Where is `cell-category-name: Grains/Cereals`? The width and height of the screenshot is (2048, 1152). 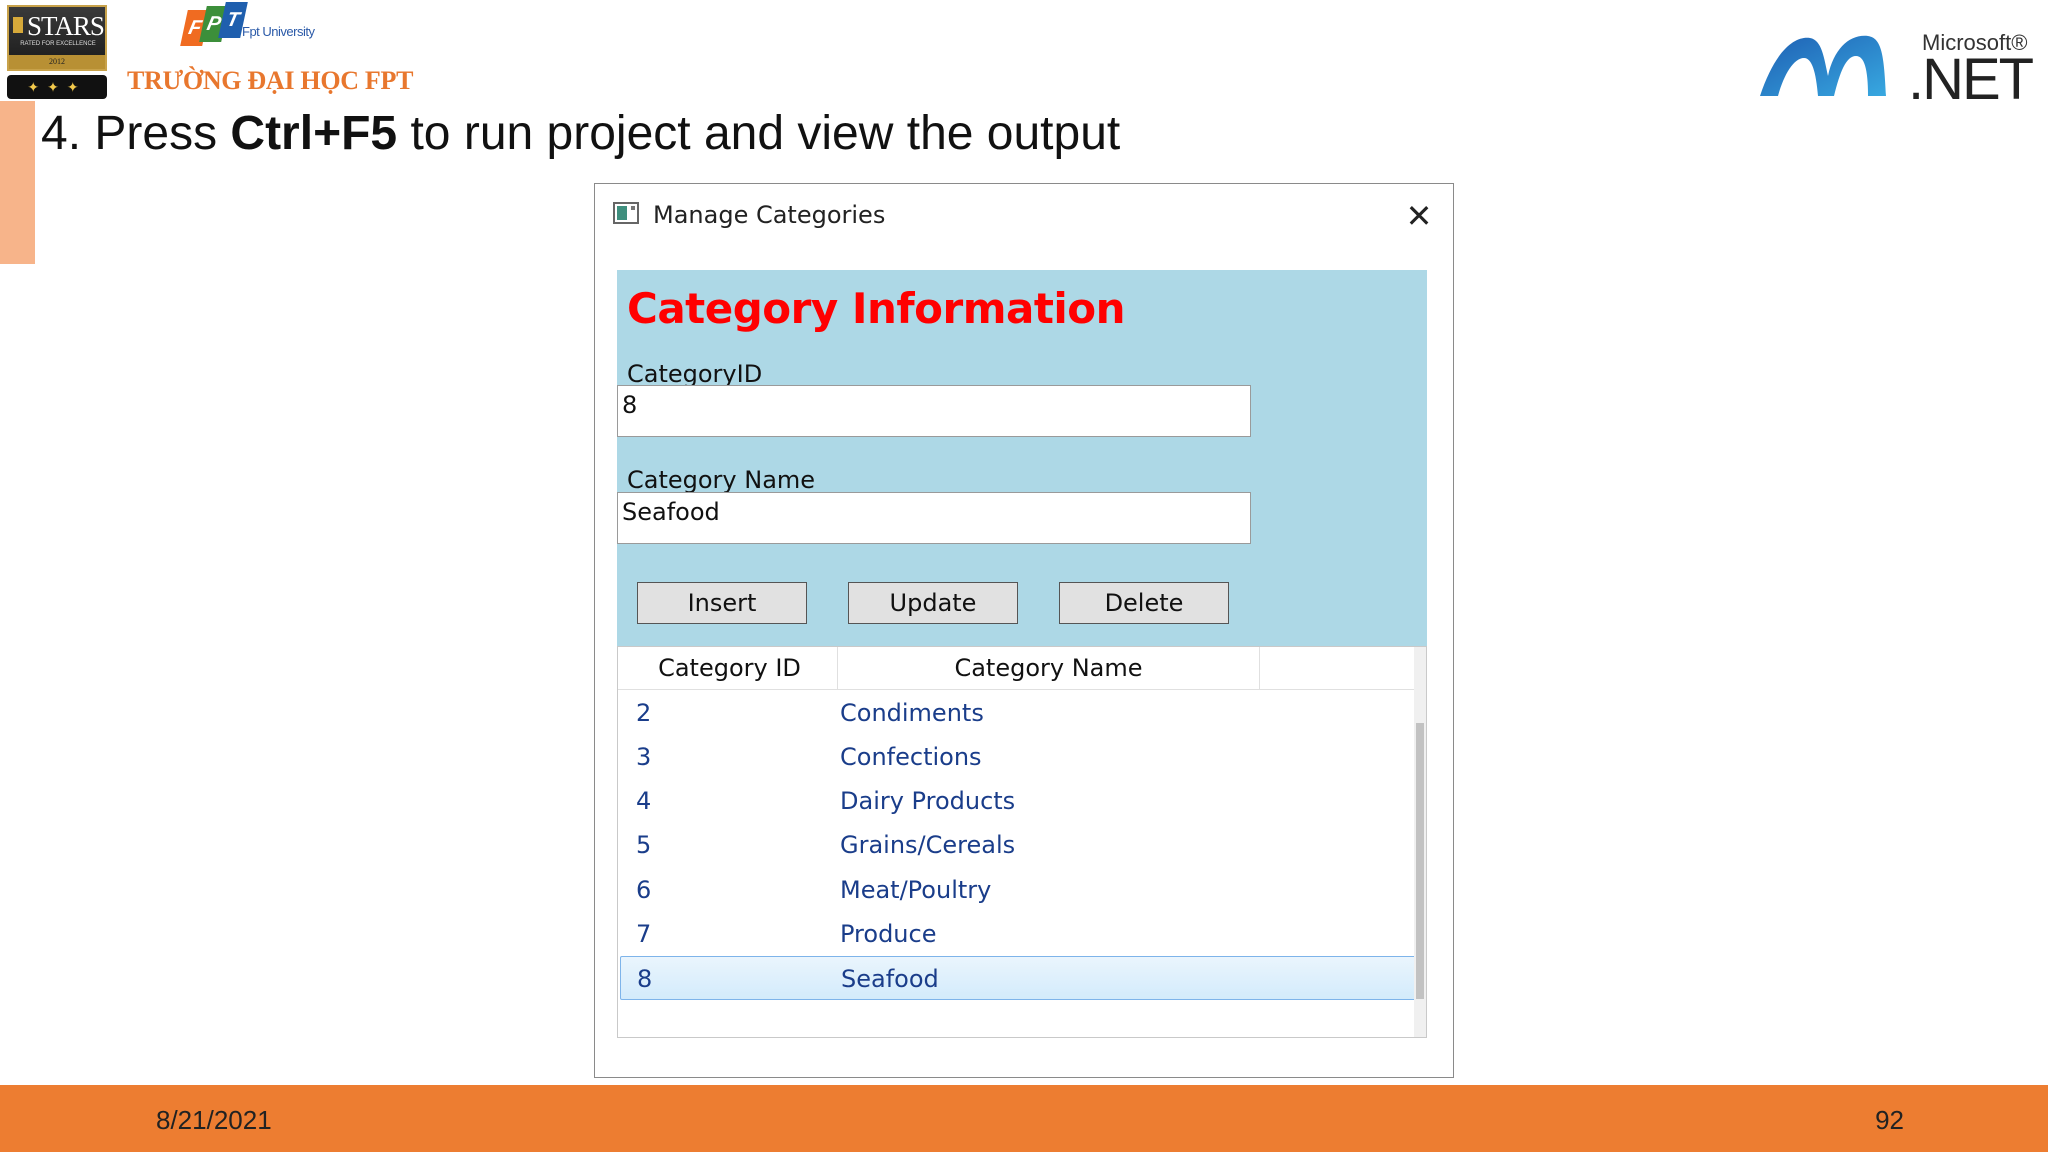 cell-category-name: Grains/Cereals is located at coordinates (928, 845).